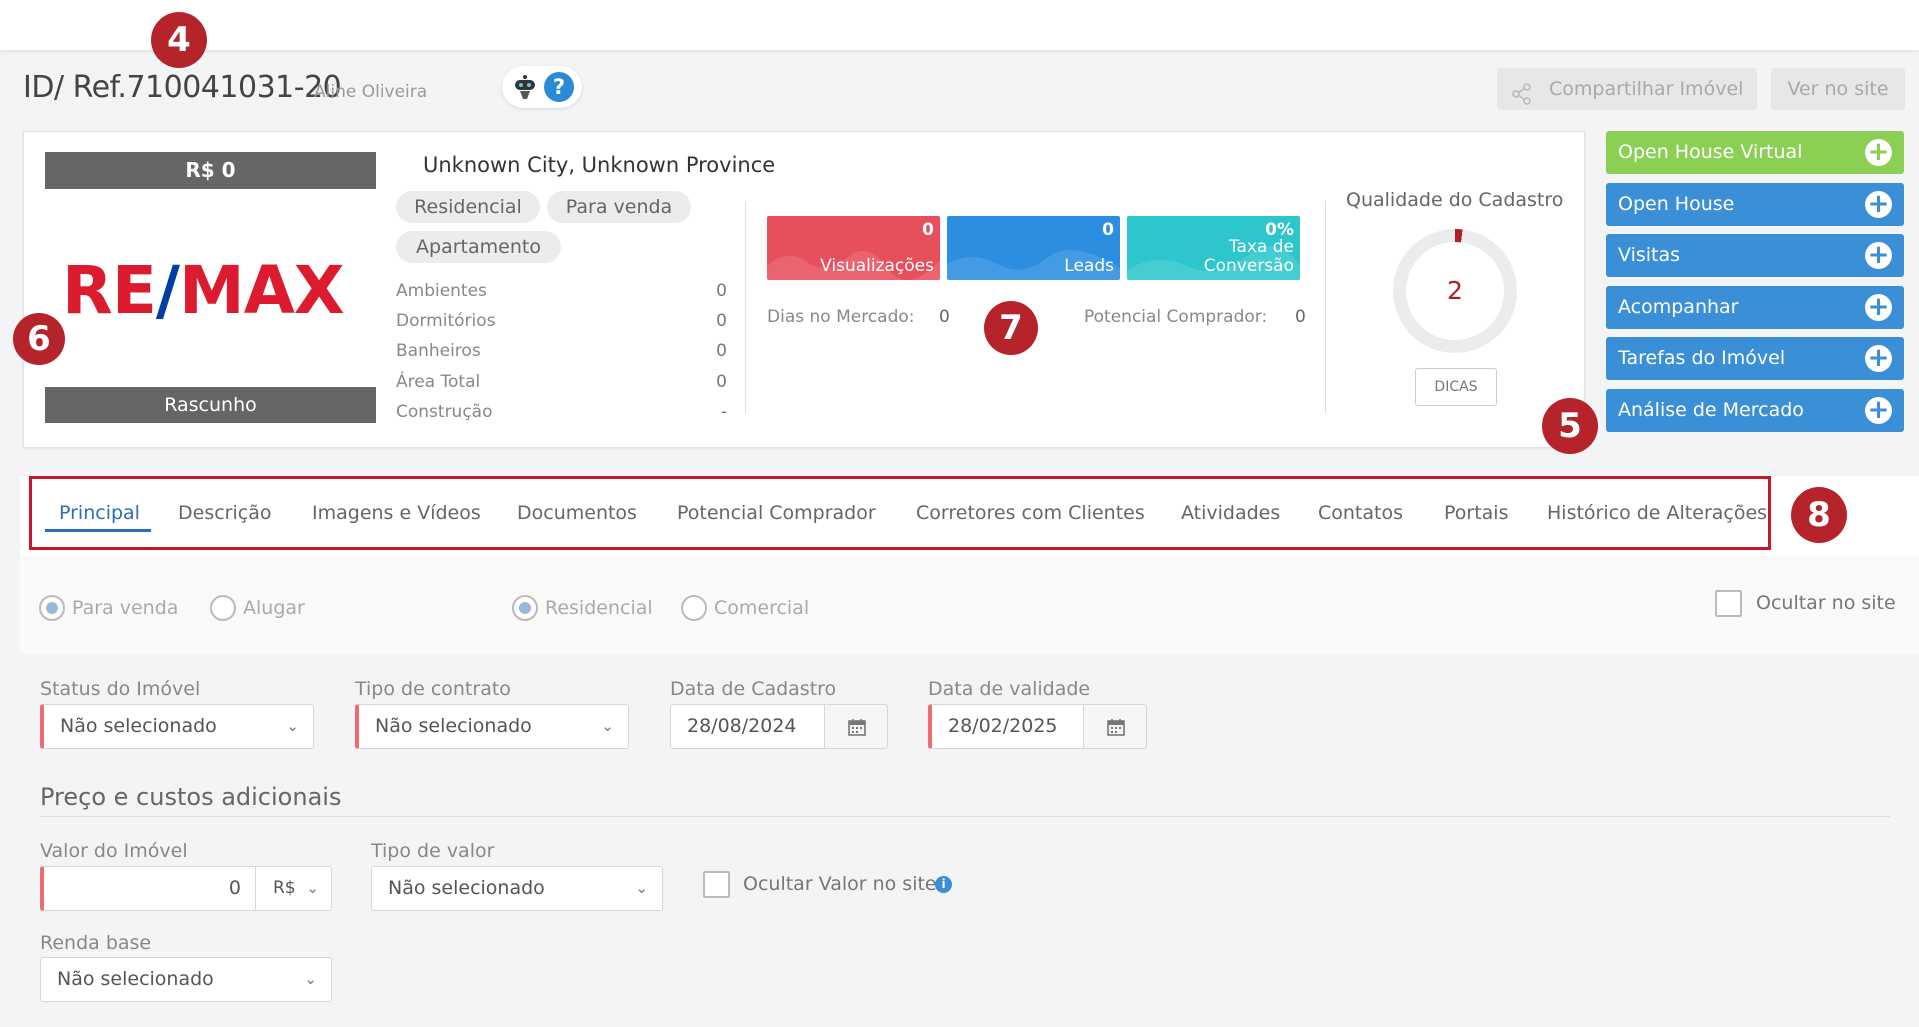  I want to click on tab-documentos: Documentos, so click(577, 513).